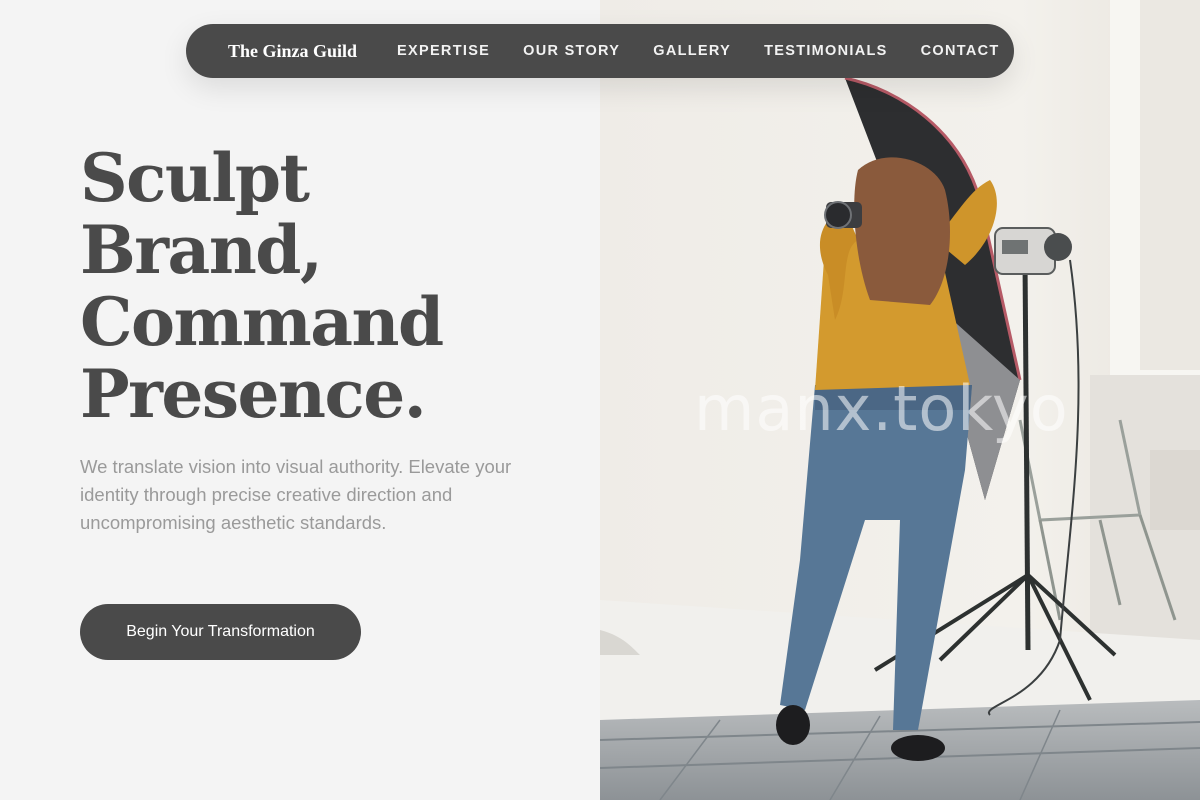 This screenshot has height=800, width=1200. Describe the element at coordinates (292, 51) in the screenshot. I see `brand-logo: The Ginza Guild` at that location.